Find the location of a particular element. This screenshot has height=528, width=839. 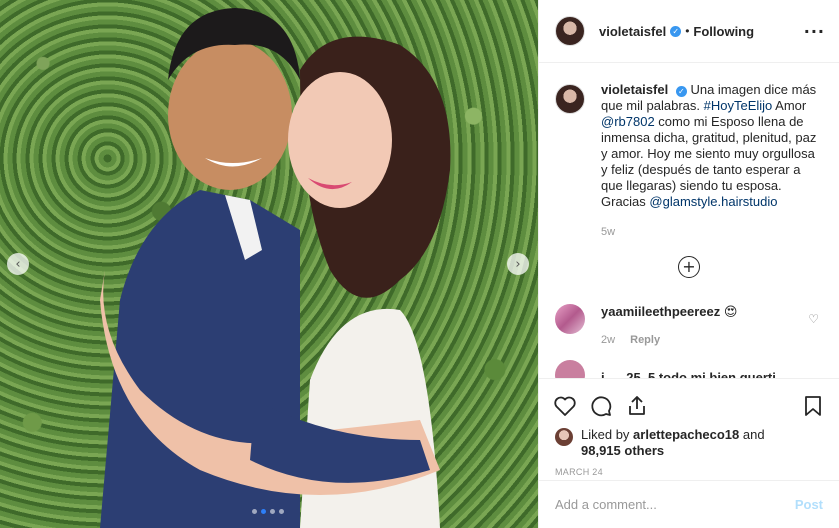

add-comment-input is located at coordinates (675, 504).